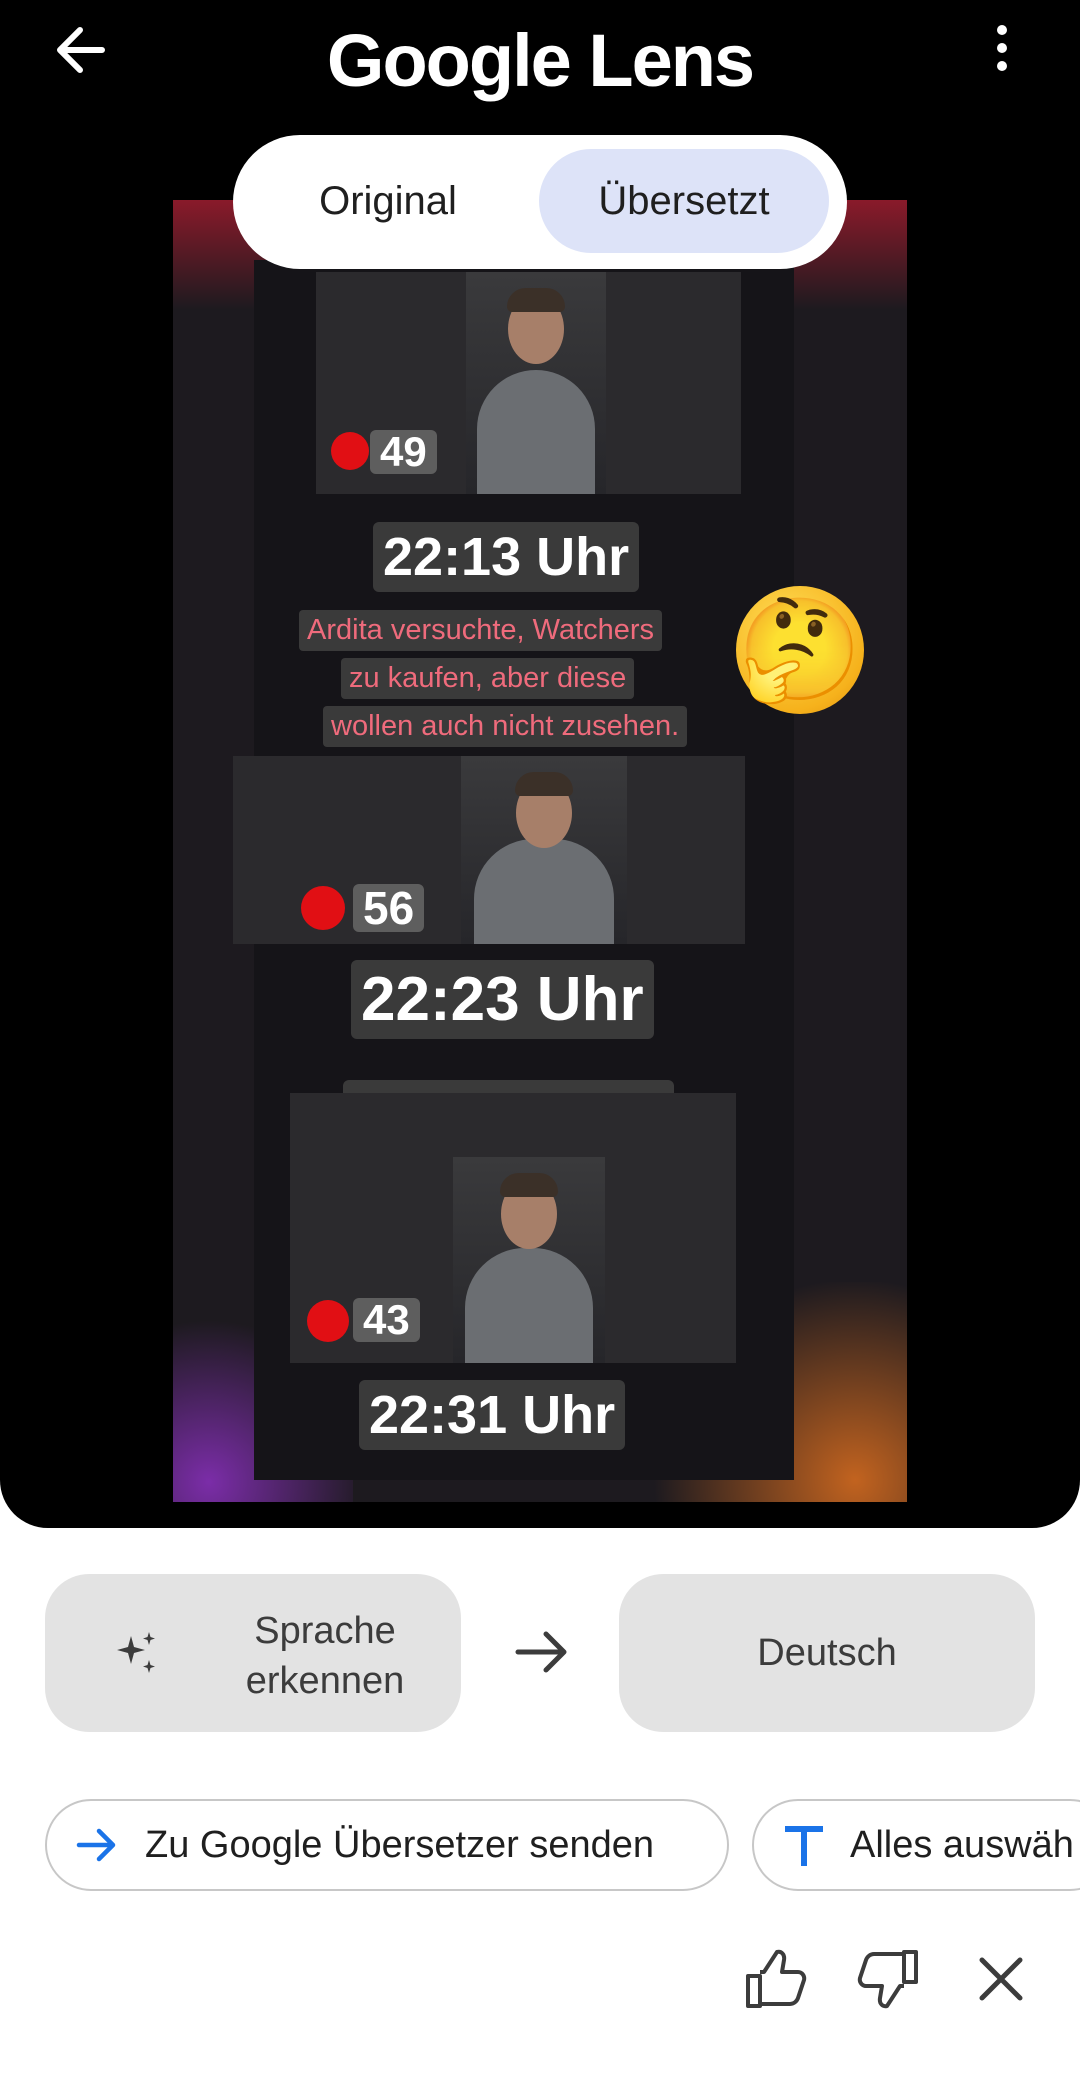 The height and width of the screenshot is (2076, 1080). Describe the element at coordinates (492, 1415) in the screenshot. I see `time-label: 22:31 Uhr` at that location.